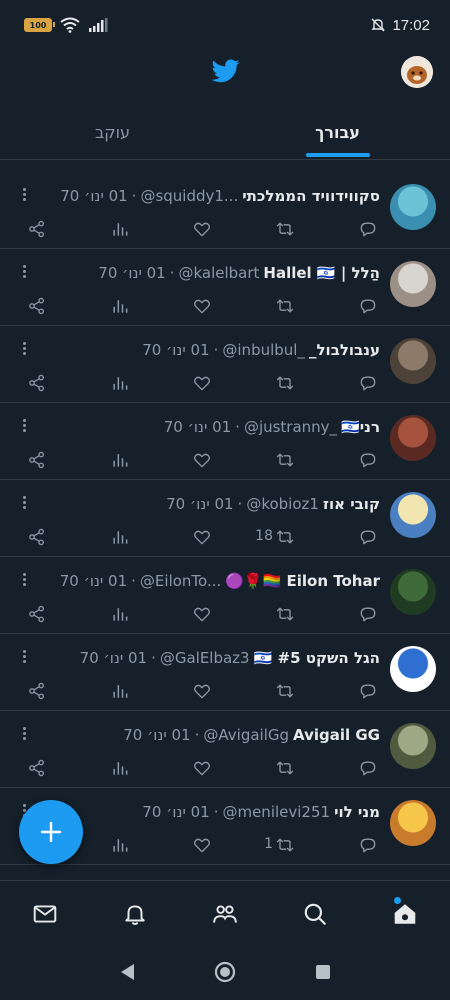  What do you see at coordinates (317, 658) in the screenshot?
I see `user-display-name: הגל השקט #5 🇮🇱` at bounding box center [317, 658].